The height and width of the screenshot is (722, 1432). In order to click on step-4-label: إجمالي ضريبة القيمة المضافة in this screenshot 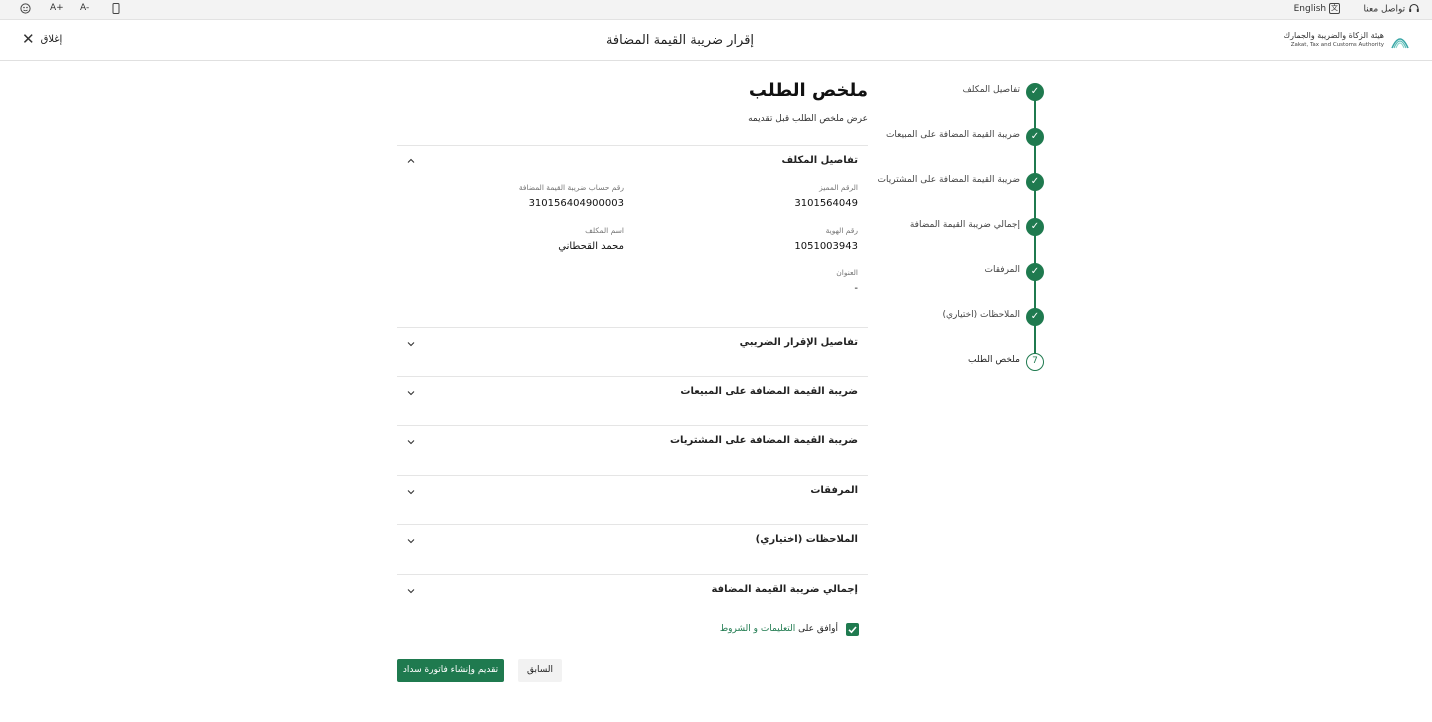, I will do `click(965, 225)`.